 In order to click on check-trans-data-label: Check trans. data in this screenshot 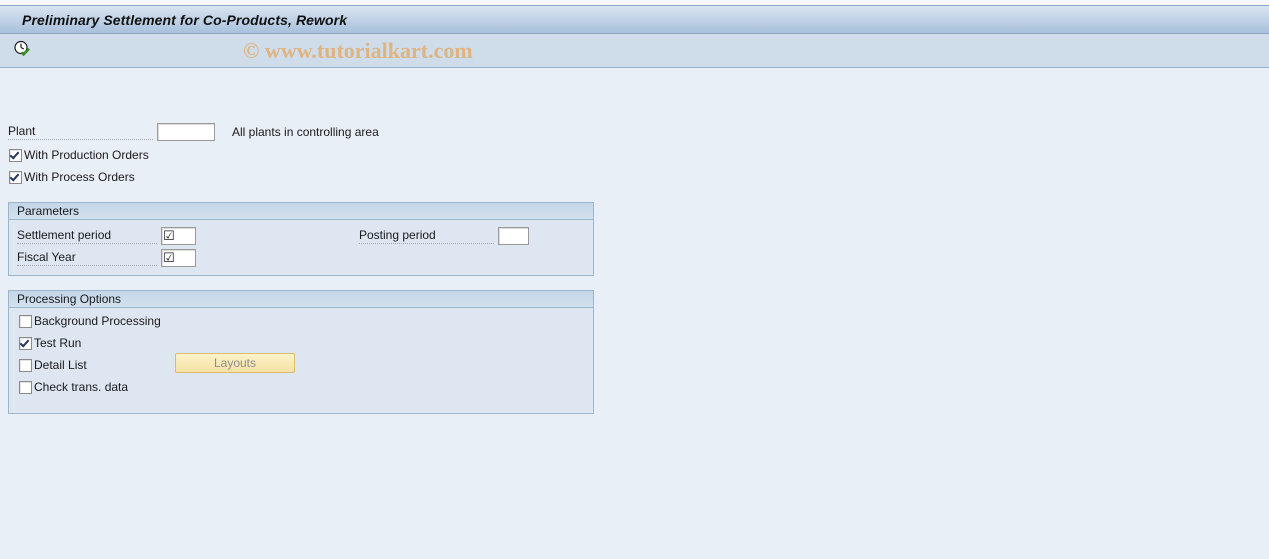, I will do `click(81, 387)`.